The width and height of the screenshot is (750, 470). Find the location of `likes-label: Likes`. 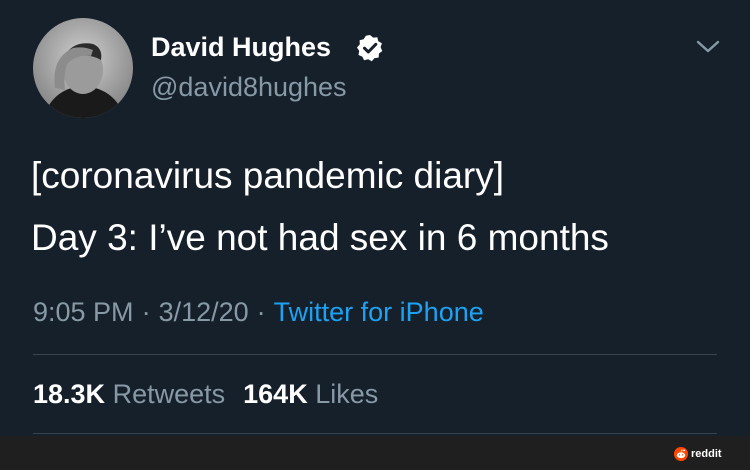

likes-label: Likes is located at coordinates (347, 394).